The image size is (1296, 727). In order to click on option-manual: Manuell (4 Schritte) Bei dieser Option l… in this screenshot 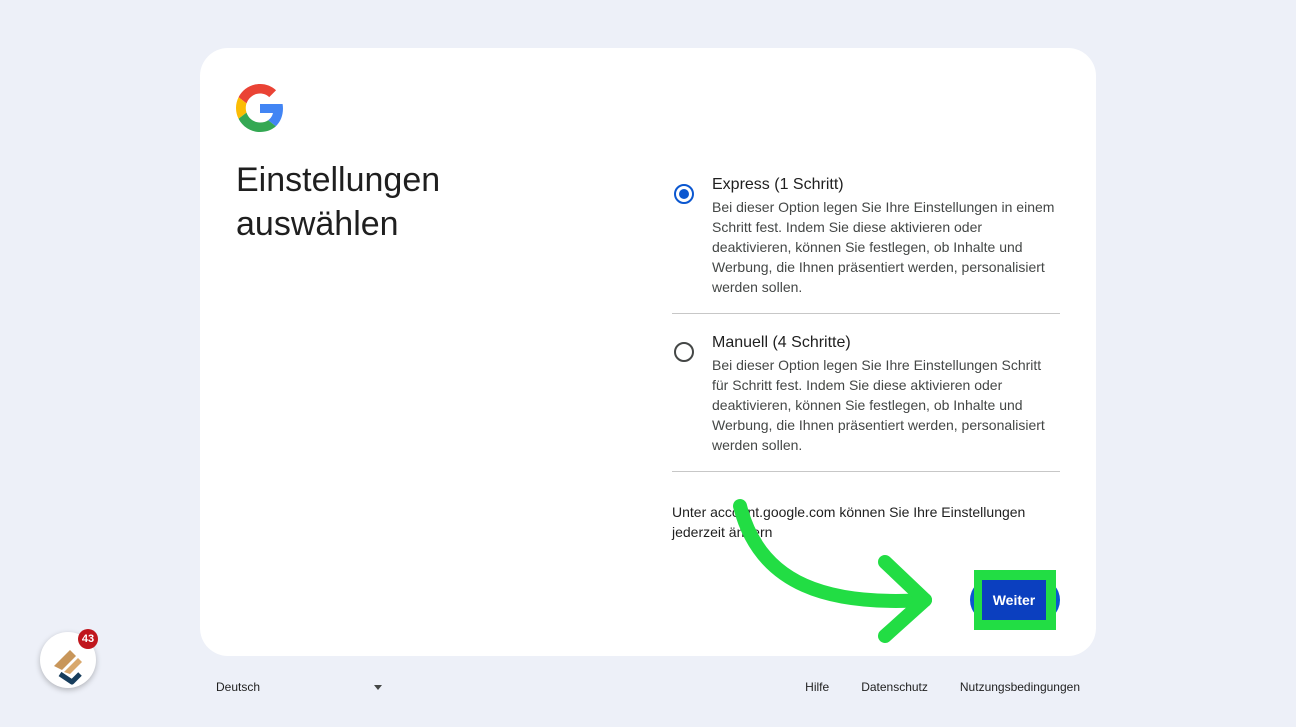, I will do `click(866, 393)`.